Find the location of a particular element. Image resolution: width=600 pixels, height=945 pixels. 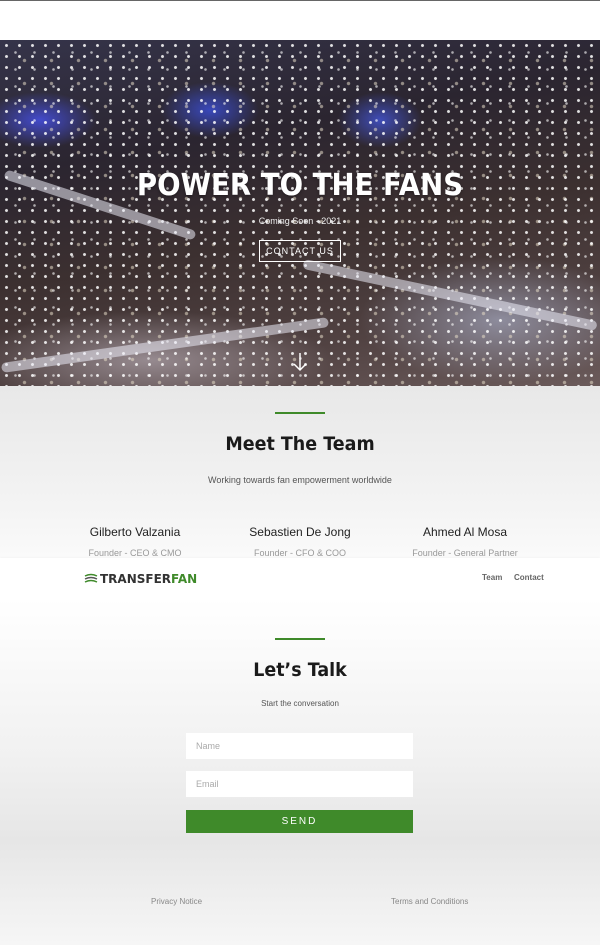

member-name: Ahmed Al Mosa is located at coordinates (465, 532).